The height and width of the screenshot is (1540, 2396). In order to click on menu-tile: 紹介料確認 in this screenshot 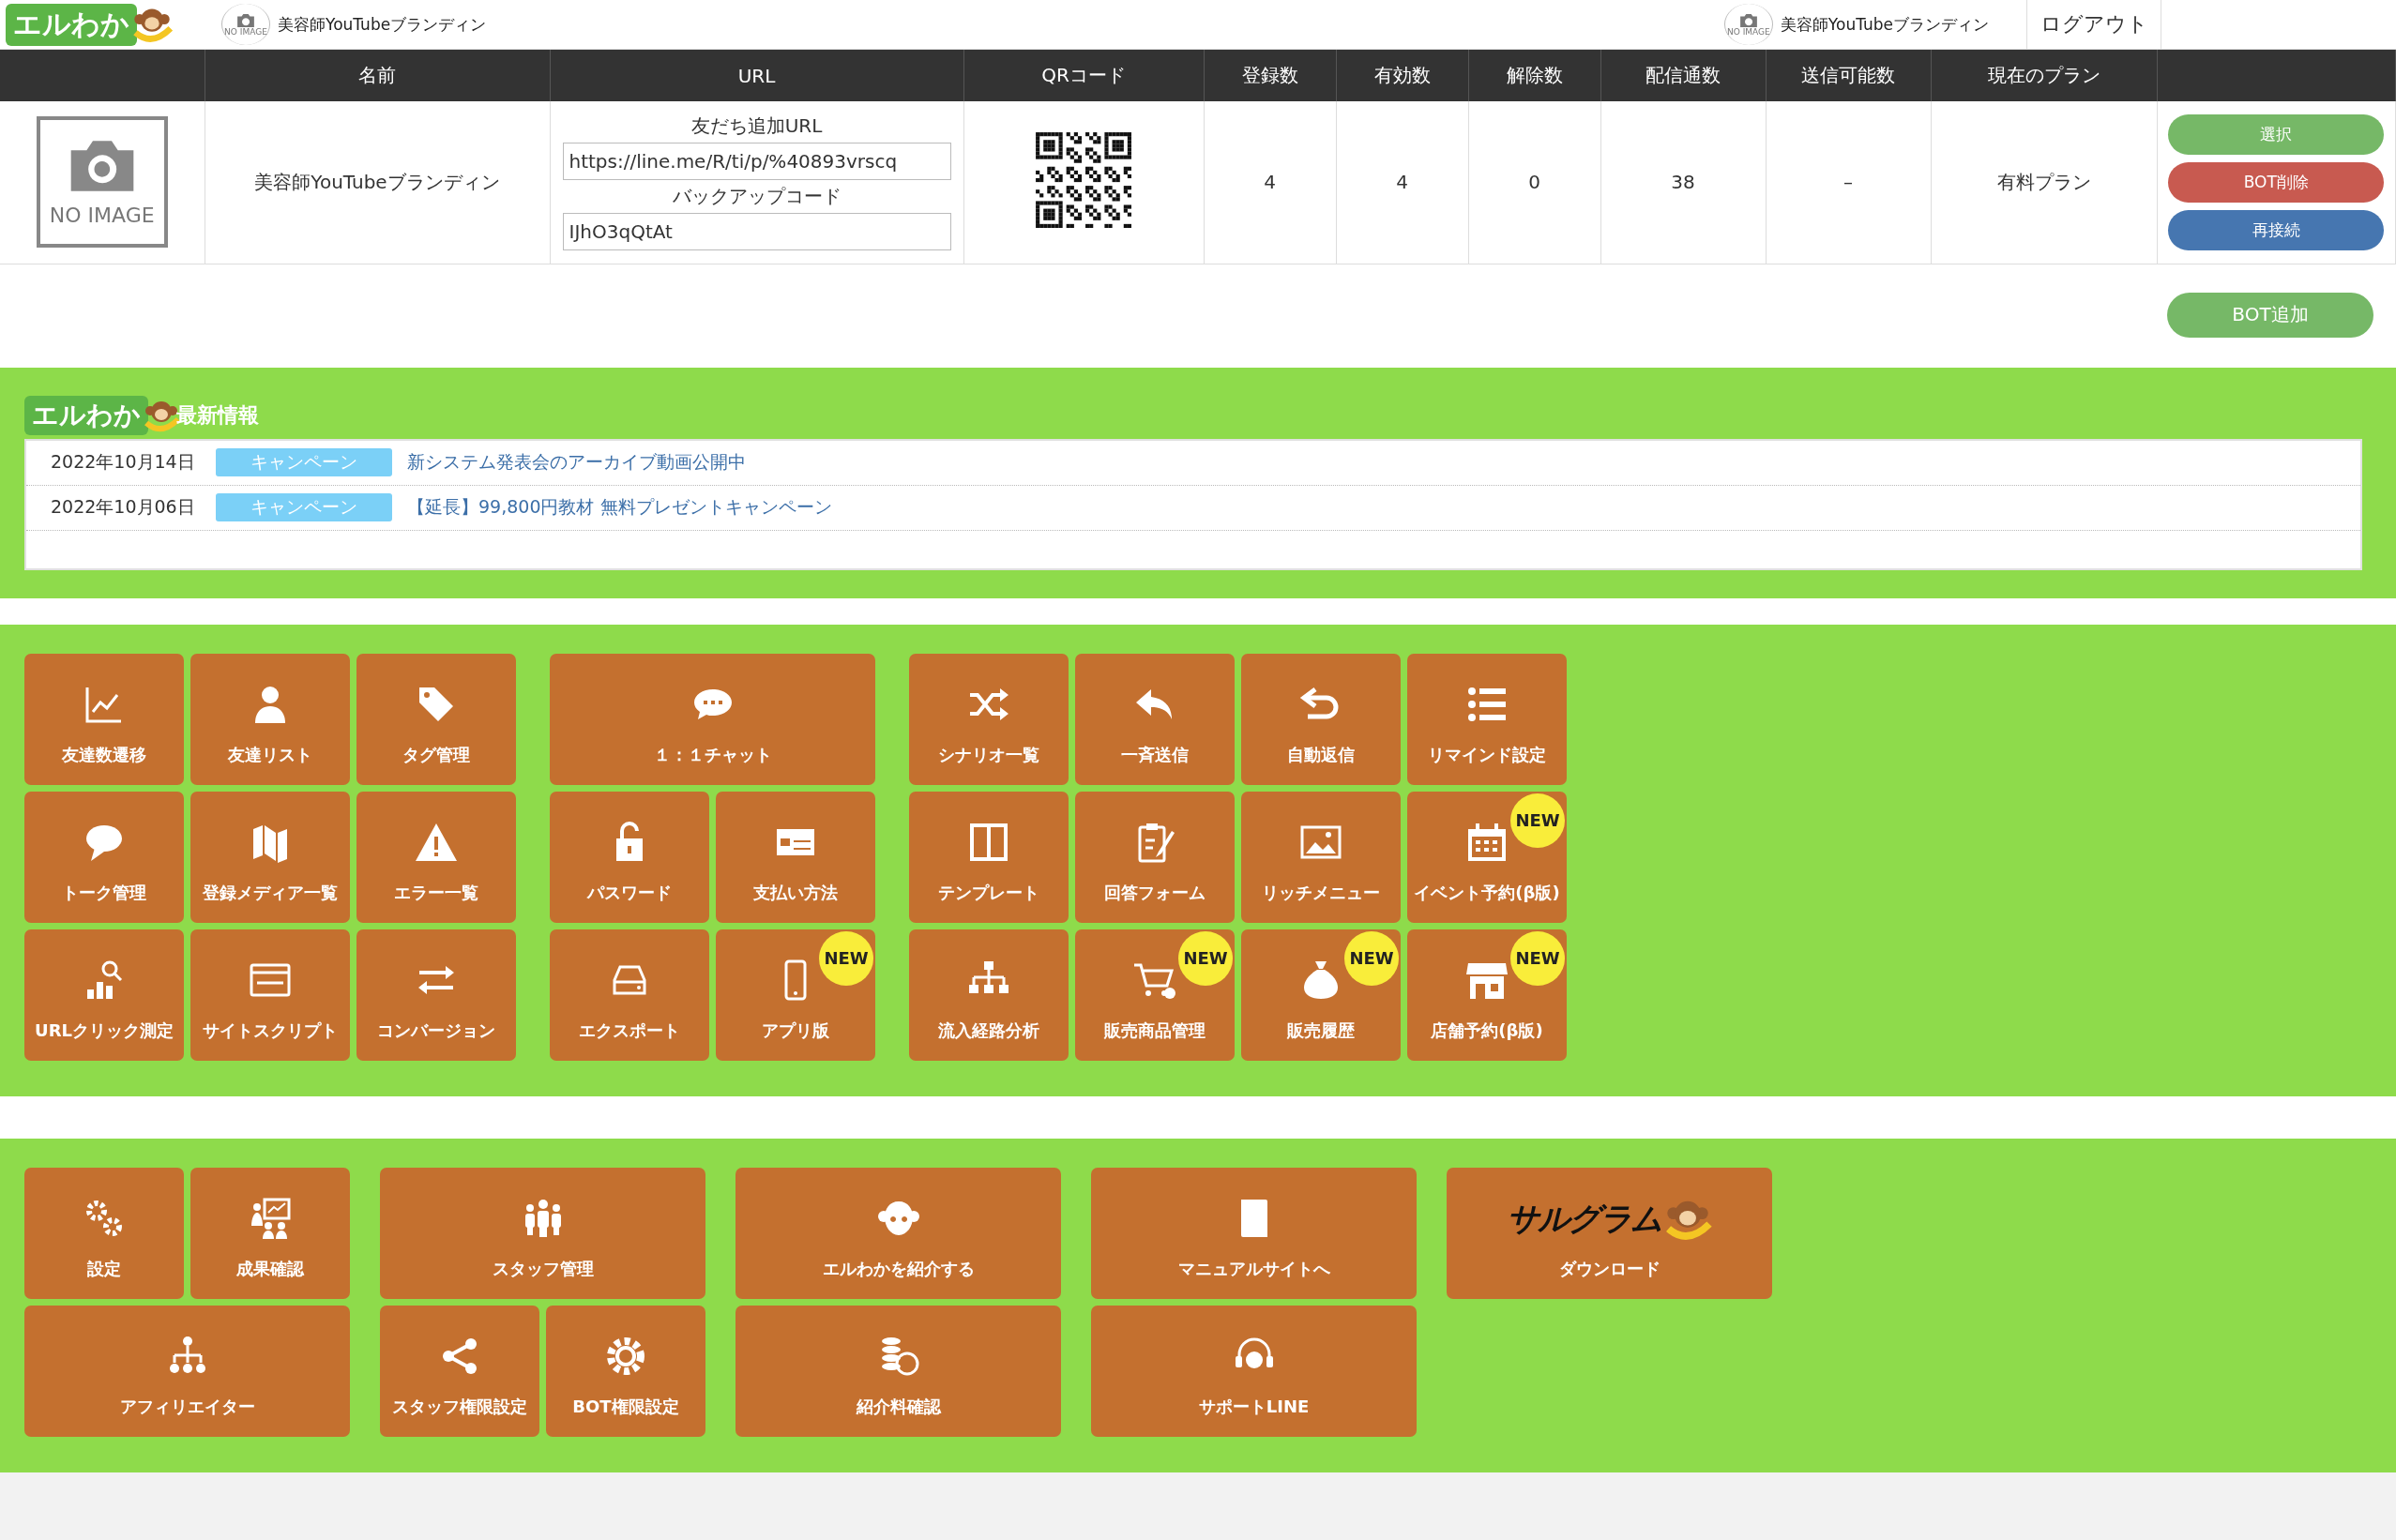, I will do `click(898, 1371)`.